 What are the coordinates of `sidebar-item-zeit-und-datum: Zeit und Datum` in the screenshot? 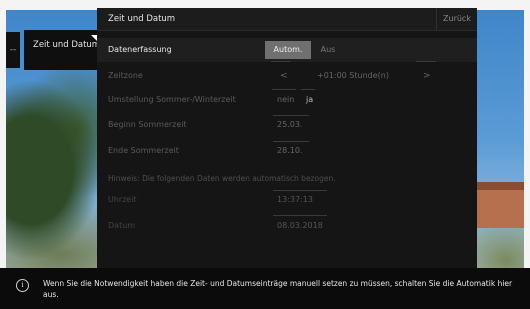 It's located at (63, 50).